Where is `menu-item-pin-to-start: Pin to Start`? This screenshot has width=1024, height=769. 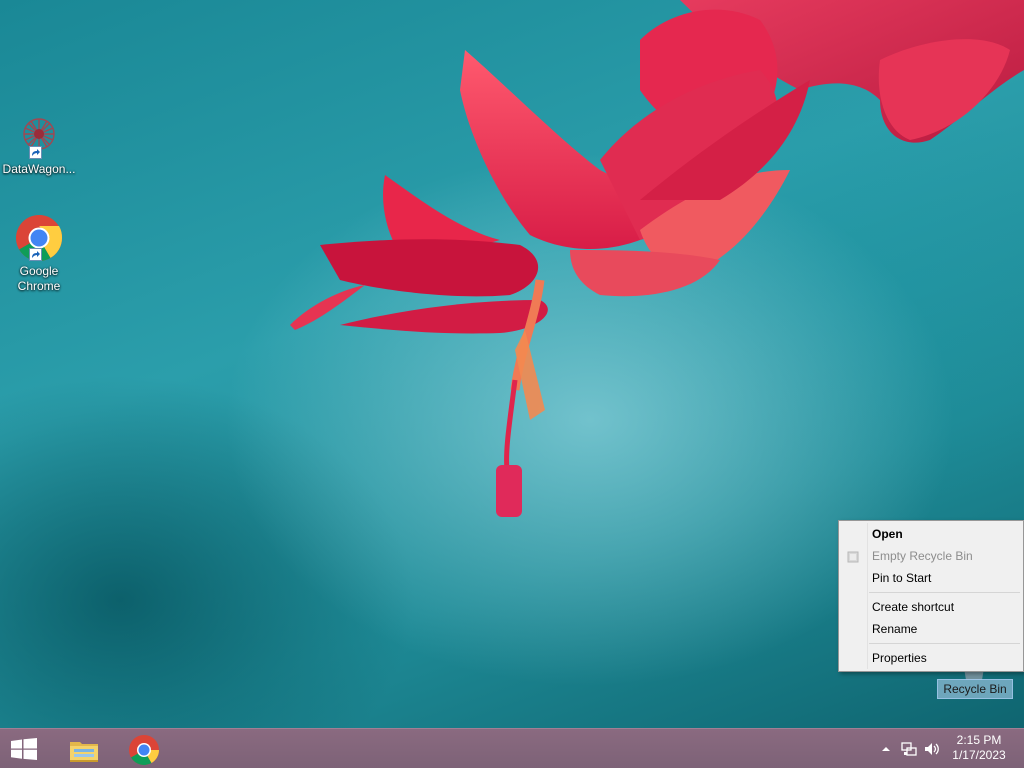
menu-item-pin-to-start: Pin to Start is located at coordinates (931, 578).